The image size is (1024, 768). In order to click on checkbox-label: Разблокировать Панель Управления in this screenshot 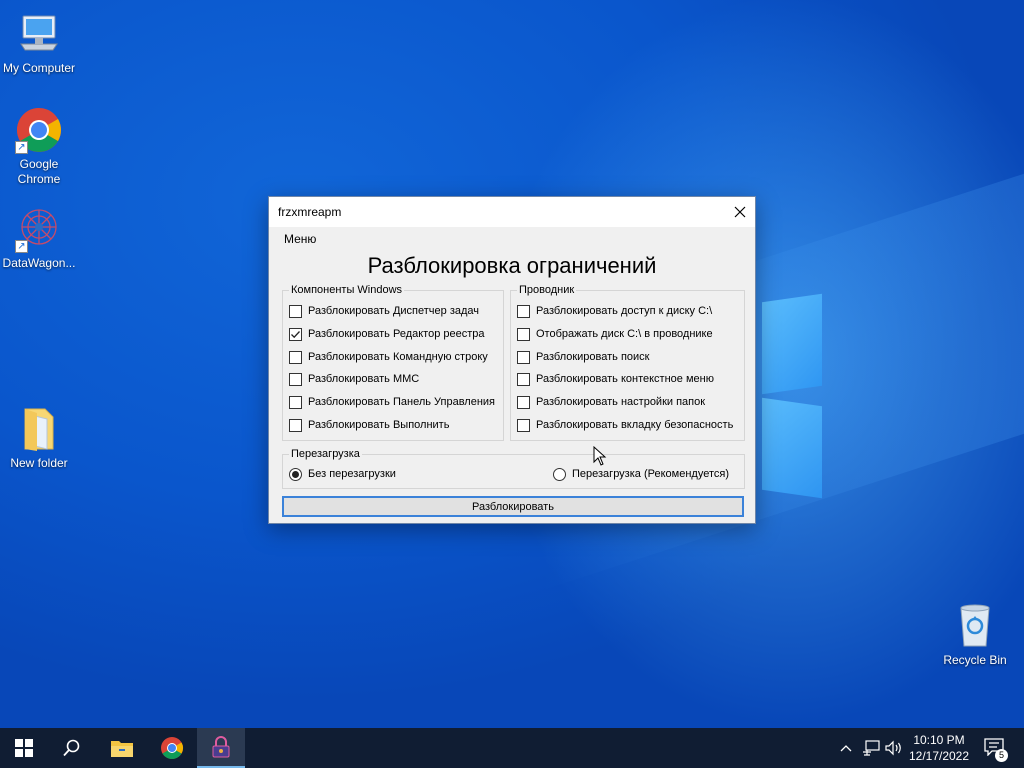, I will do `click(402, 402)`.